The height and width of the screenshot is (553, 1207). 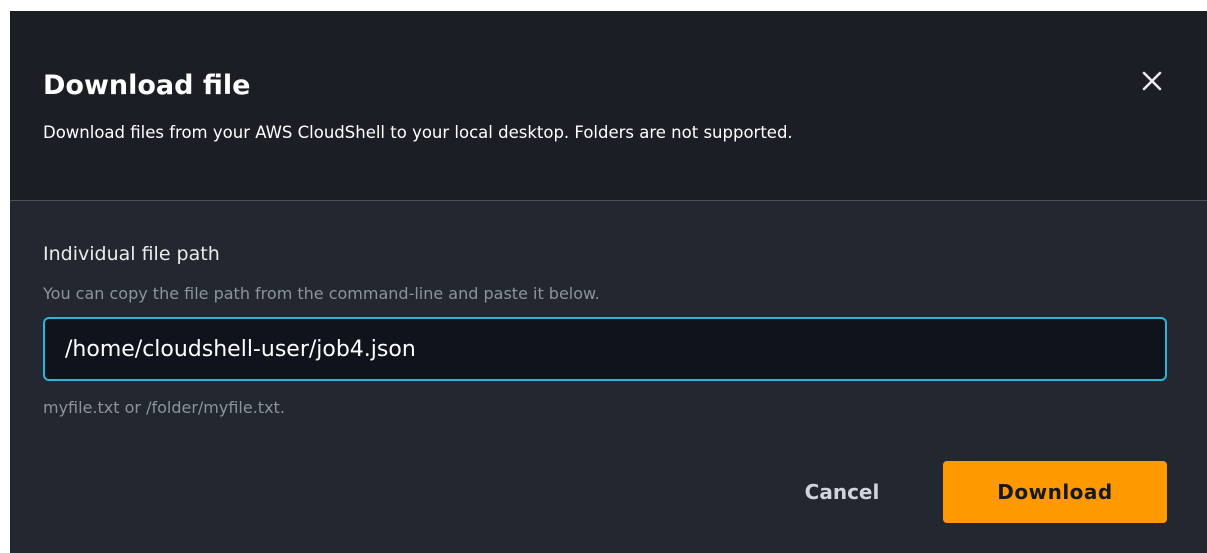 What do you see at coordinates (1055, 492) in the screenshot?
I see `download-button: Download` at bounding box center [1055, 492].